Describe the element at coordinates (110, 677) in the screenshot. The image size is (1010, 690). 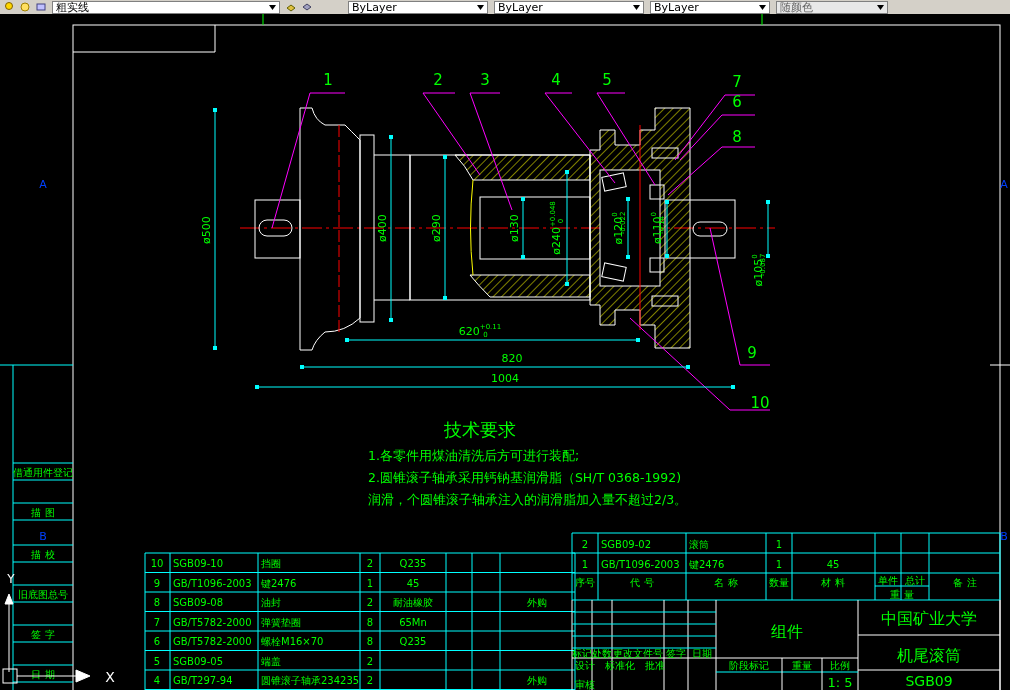
I see `axis-label: X` at that location.